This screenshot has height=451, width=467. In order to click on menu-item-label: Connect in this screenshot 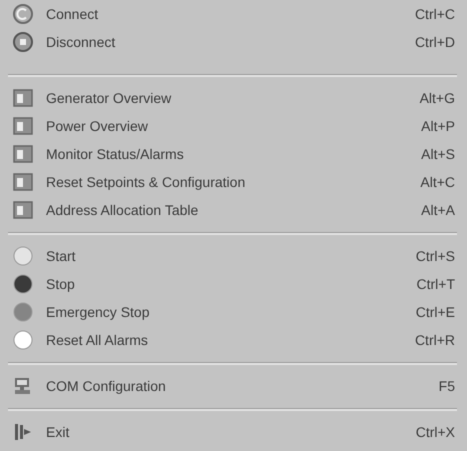, I will do `click(72, 14)`.